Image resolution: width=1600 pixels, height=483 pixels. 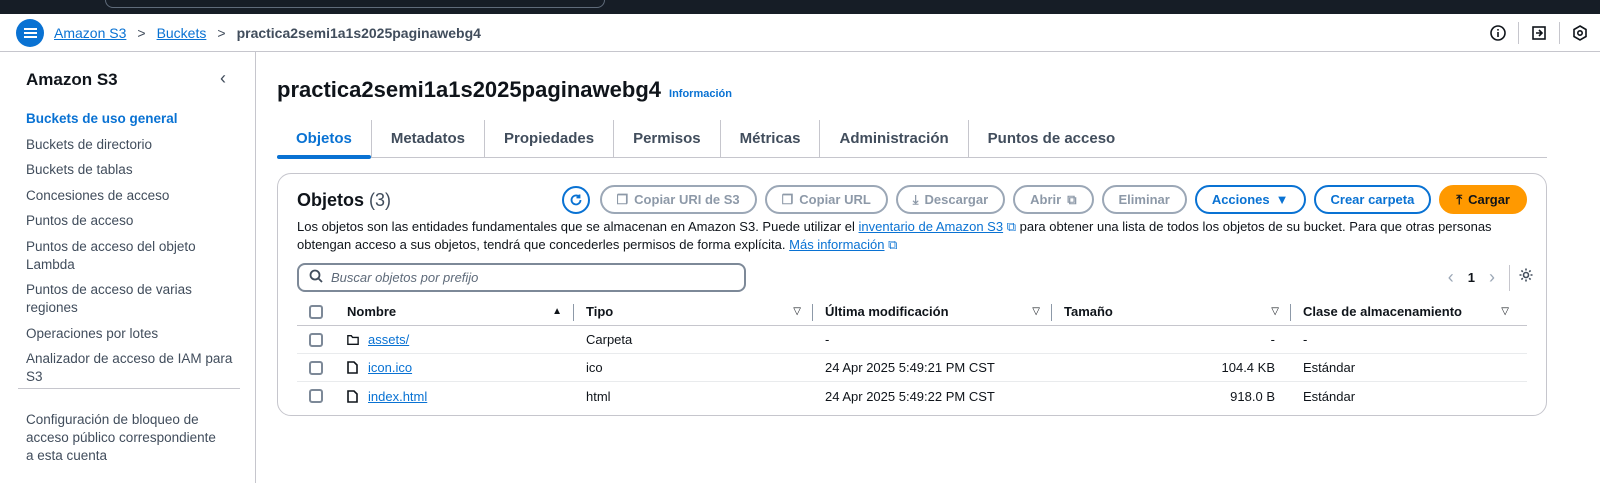 I want to click on tab-objects: Objetos, so click(x=324, y=139).